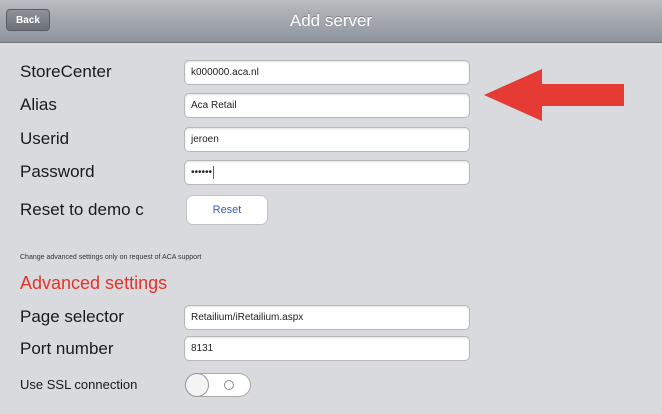 This screenshot has width=662, height=414. What do you see at coordinates (67, 348) in the screenshot?
I see `port-number-label: Port number` at bounding box center [67, 348].